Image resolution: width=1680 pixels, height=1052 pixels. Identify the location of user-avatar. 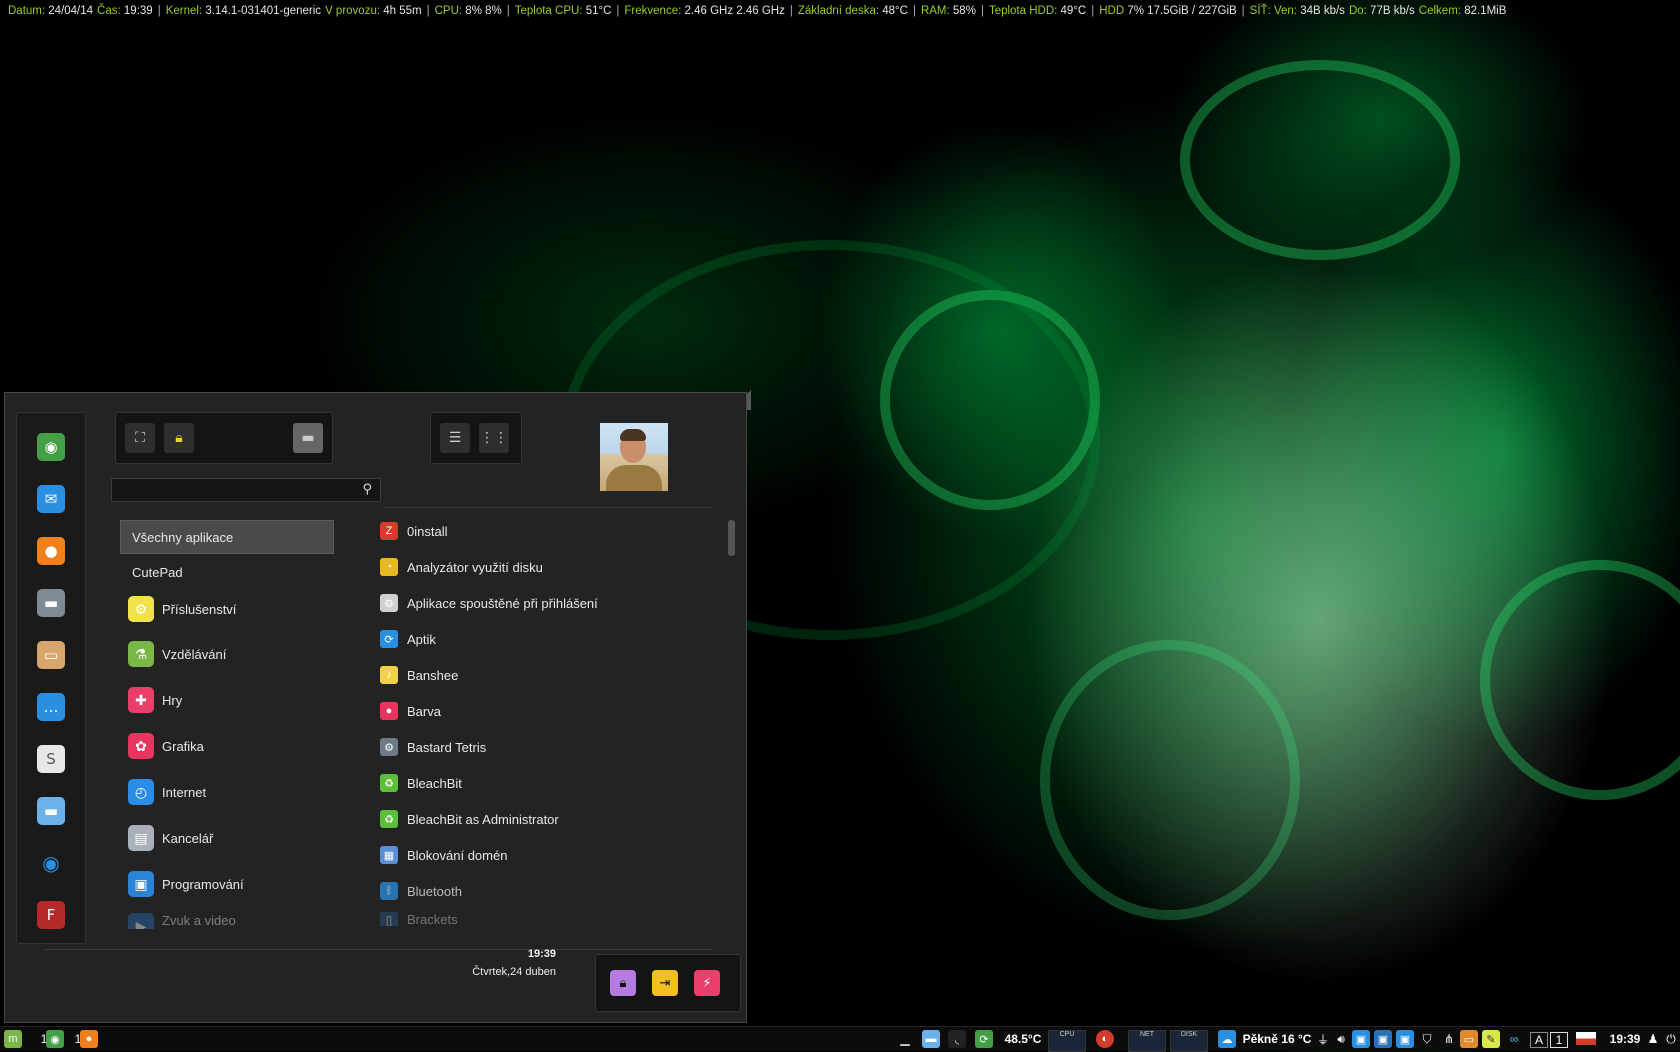
(634, 457).